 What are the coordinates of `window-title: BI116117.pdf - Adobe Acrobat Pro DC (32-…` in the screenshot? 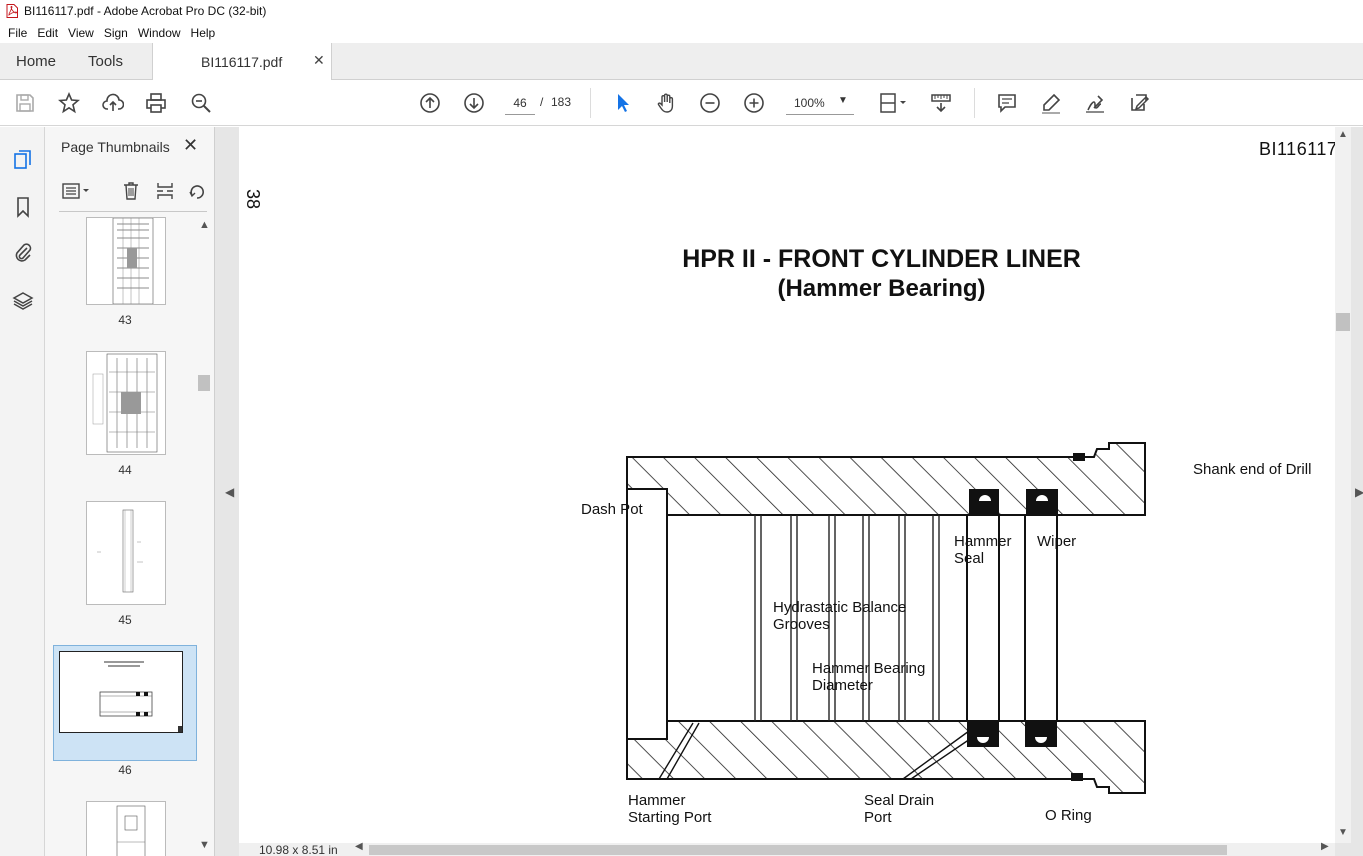 It's located at (145, 11).